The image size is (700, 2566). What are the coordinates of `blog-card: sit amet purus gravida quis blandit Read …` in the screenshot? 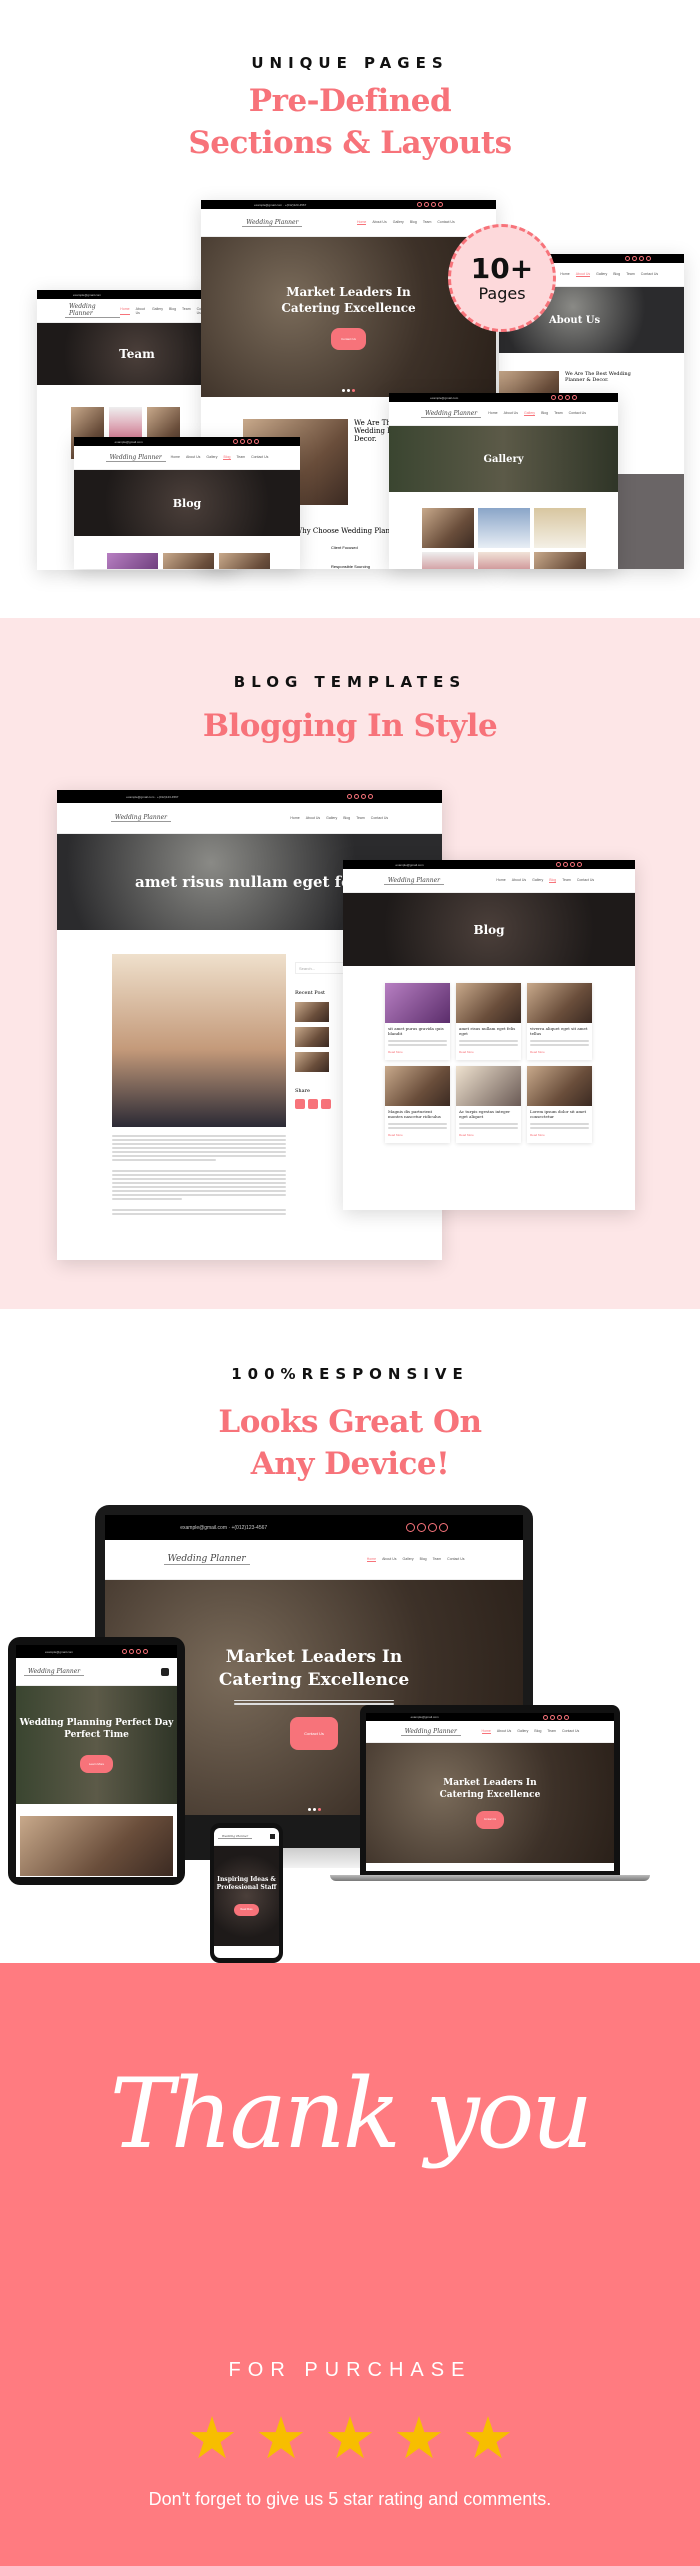 It's located at (417, 1021).